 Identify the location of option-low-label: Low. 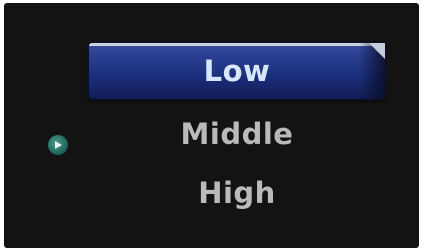
(237, 71).